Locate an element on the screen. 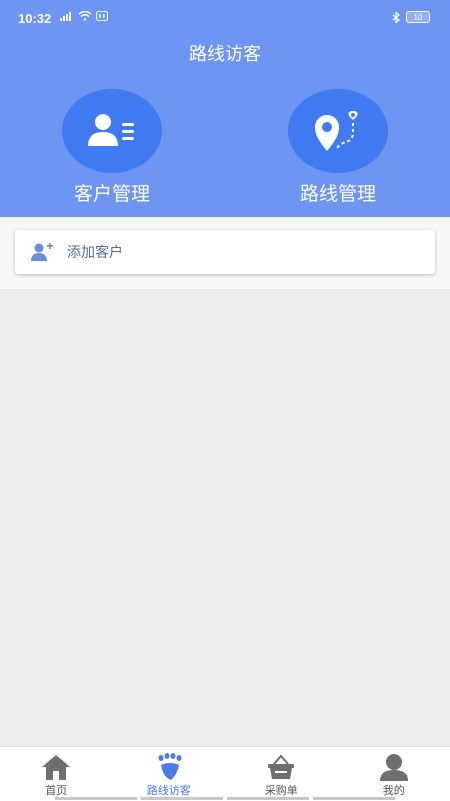 The height and width of the screenshot is (801, 450). route-management-button: 路线管理 is located at coordinates (338, 131).